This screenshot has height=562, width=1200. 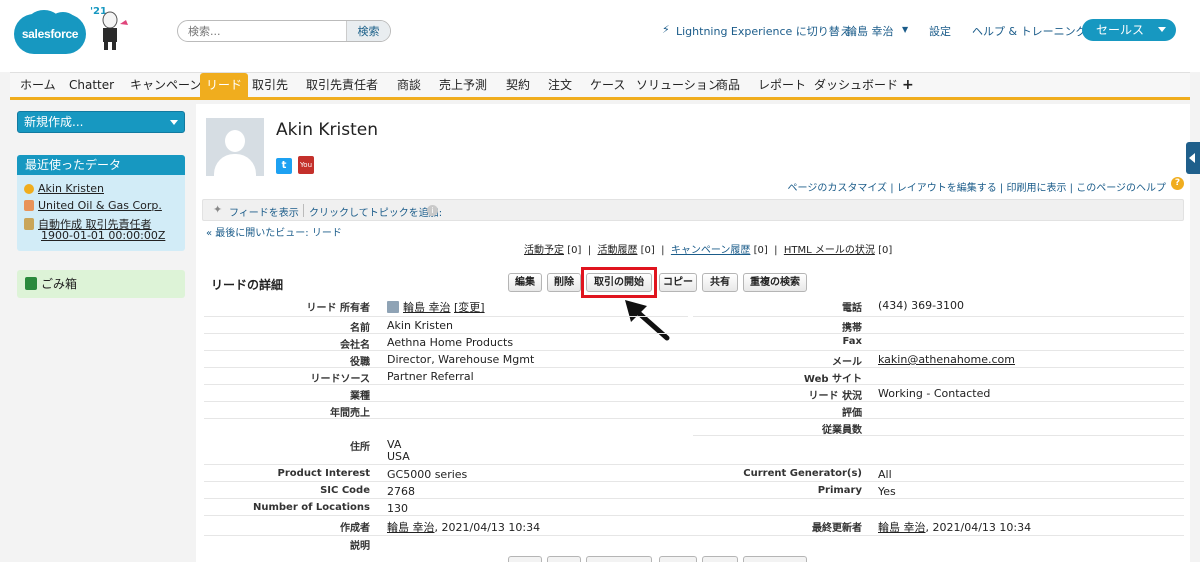 What do you see at coordinates (103, 235) in the screenshot?
I see `recent-item-sub: 1900-01-01 00:00:00Z` at bounding box center [103, 235].